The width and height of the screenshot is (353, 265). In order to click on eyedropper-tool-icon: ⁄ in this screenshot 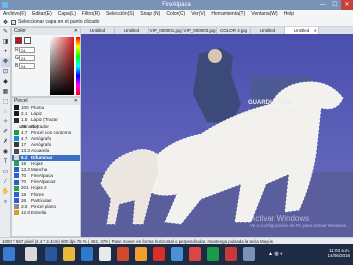, I will do `click(5, 182)`.